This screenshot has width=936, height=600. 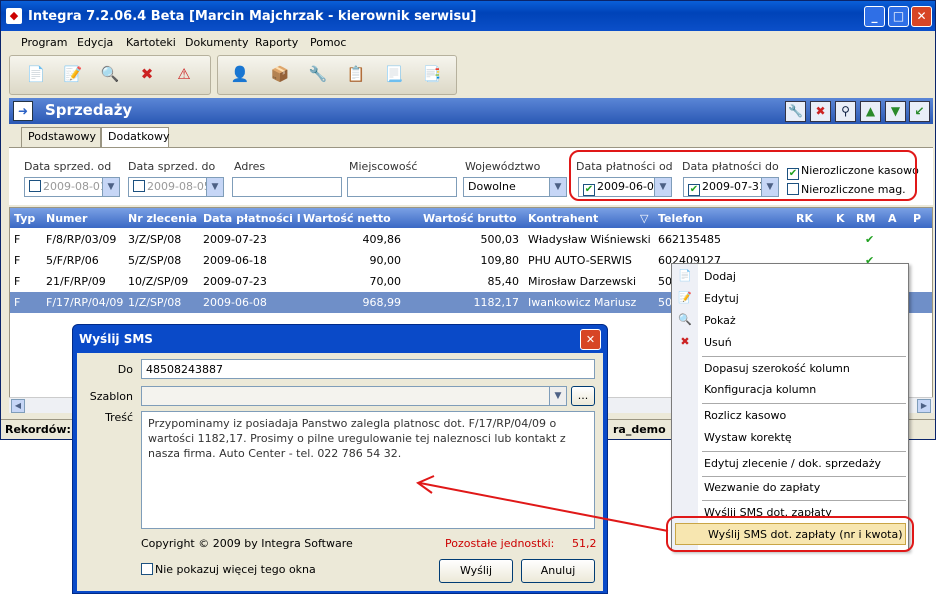 I want to click on arrow-line, so click(x=544, y=507).